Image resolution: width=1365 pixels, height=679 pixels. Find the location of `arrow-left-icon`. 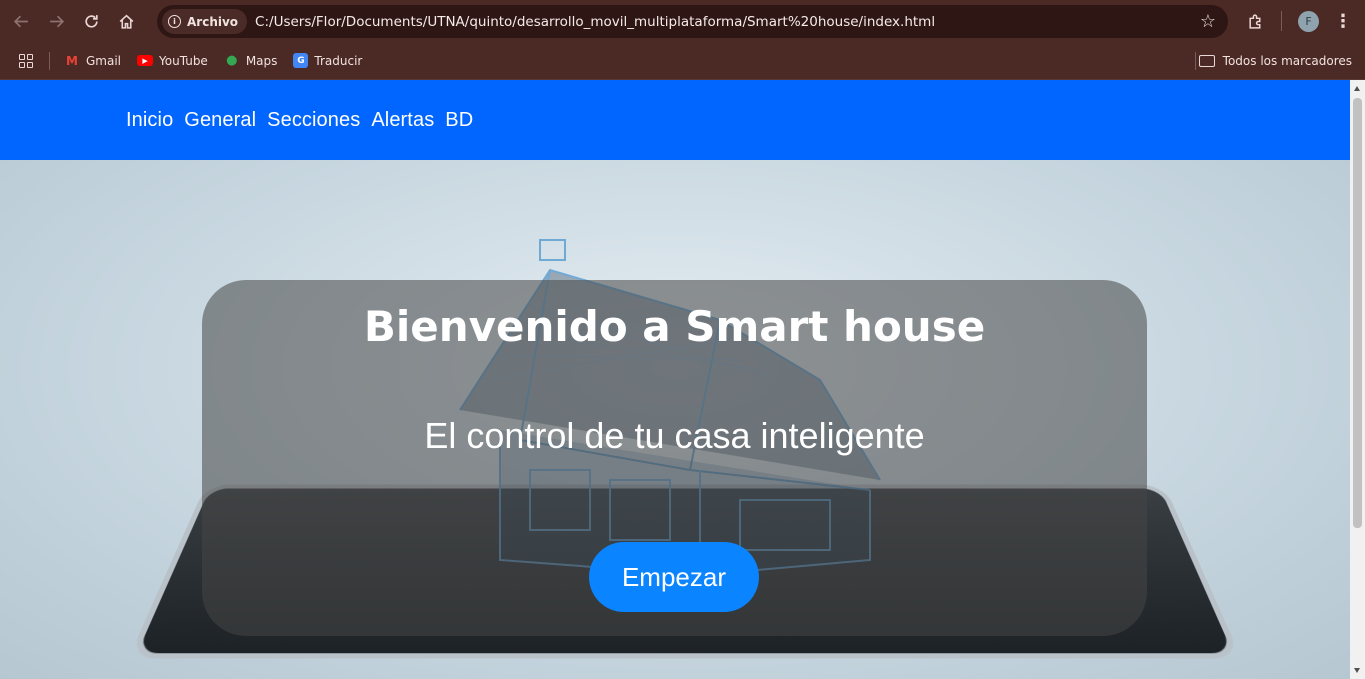

arrow-left-icon is located at coordinates (20, 21).